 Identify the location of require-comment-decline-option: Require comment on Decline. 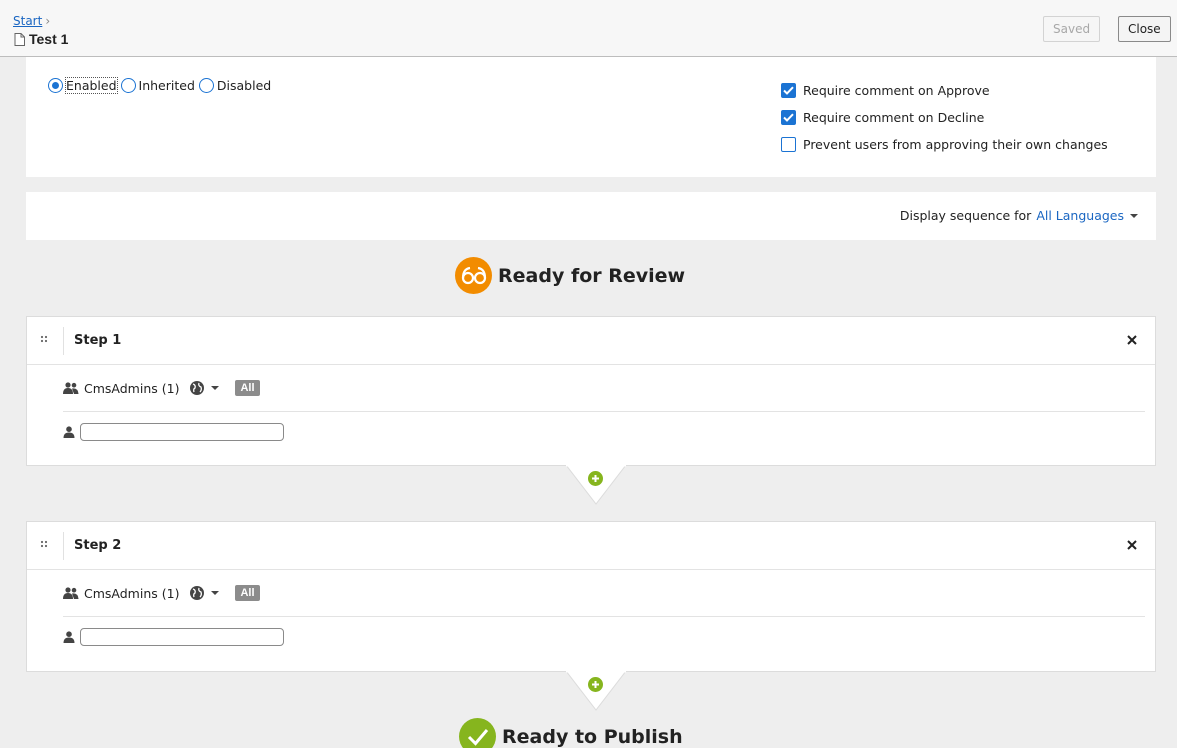
(944, 117).